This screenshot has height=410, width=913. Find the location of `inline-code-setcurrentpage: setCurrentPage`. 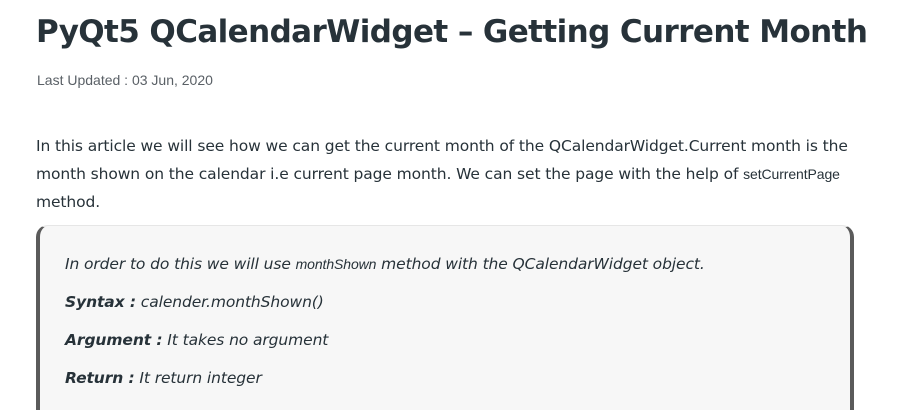

inline-code-setcurrentpage: setCurrentPage is located at coordinates (791, 174).